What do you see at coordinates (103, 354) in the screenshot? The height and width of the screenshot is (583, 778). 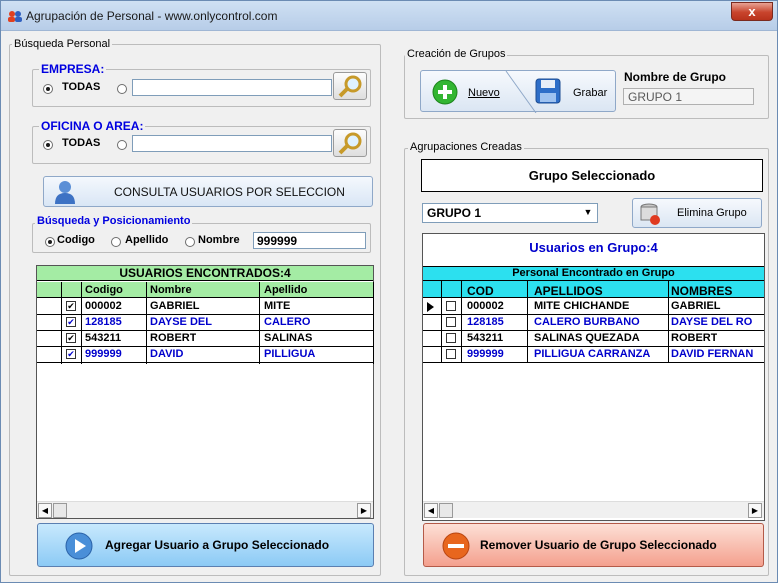 I see `found-cell-codigo: 999999` at bounding box center [103, 354].